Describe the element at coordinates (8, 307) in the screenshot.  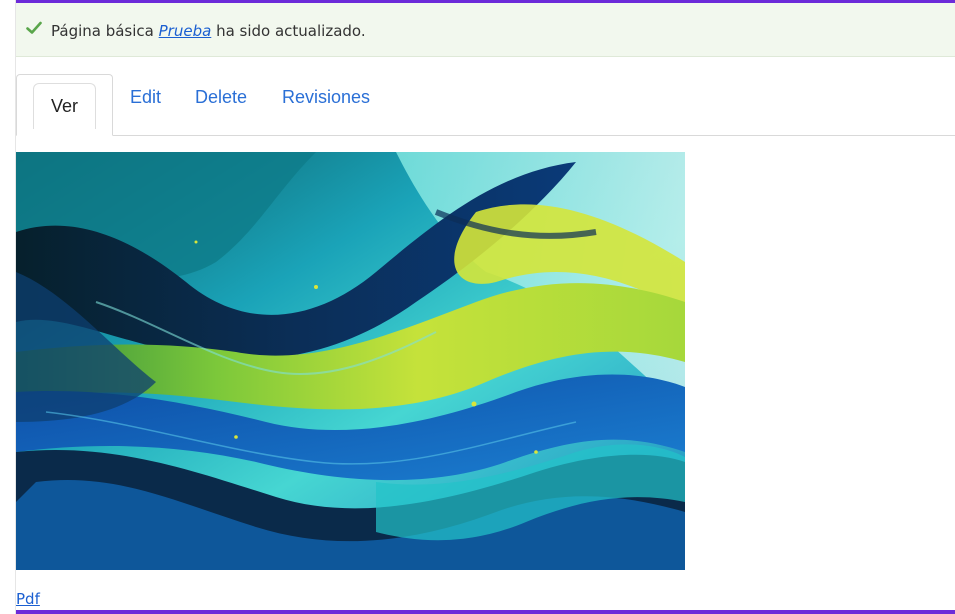
I see `left-border` at that location.